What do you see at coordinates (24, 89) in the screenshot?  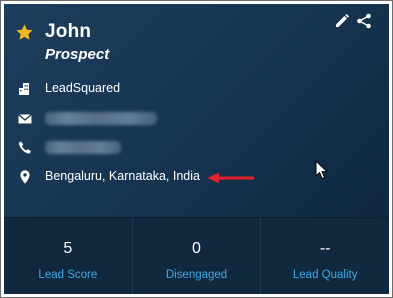 I see `building-icon` at bounding box center [24, 89].